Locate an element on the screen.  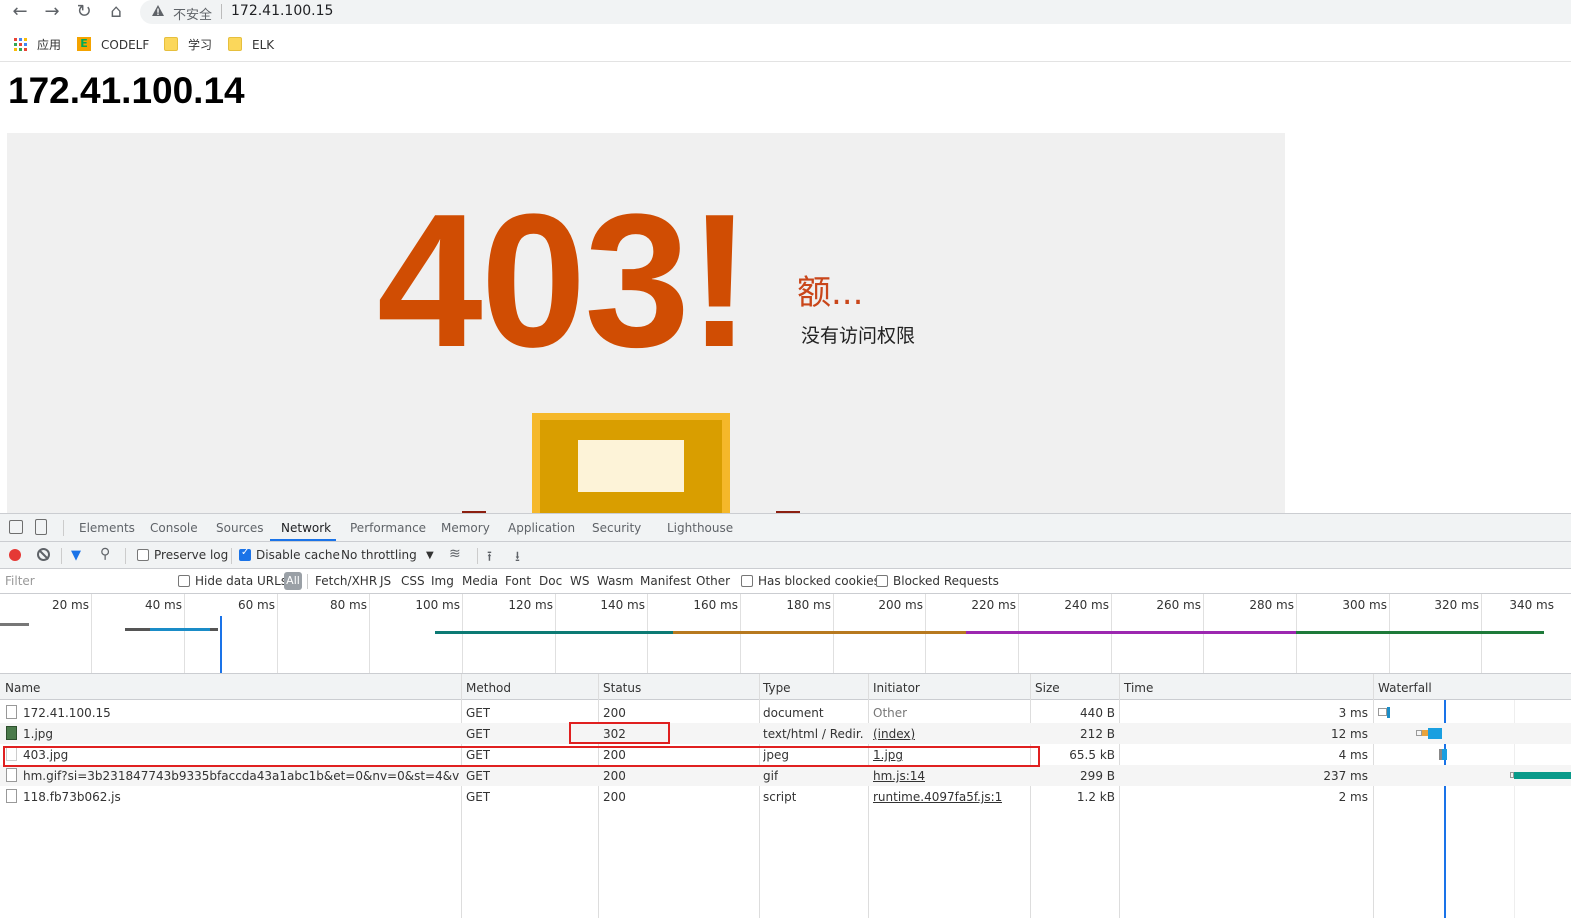
filter-type-font: Font is located at coordinates (518, 581).